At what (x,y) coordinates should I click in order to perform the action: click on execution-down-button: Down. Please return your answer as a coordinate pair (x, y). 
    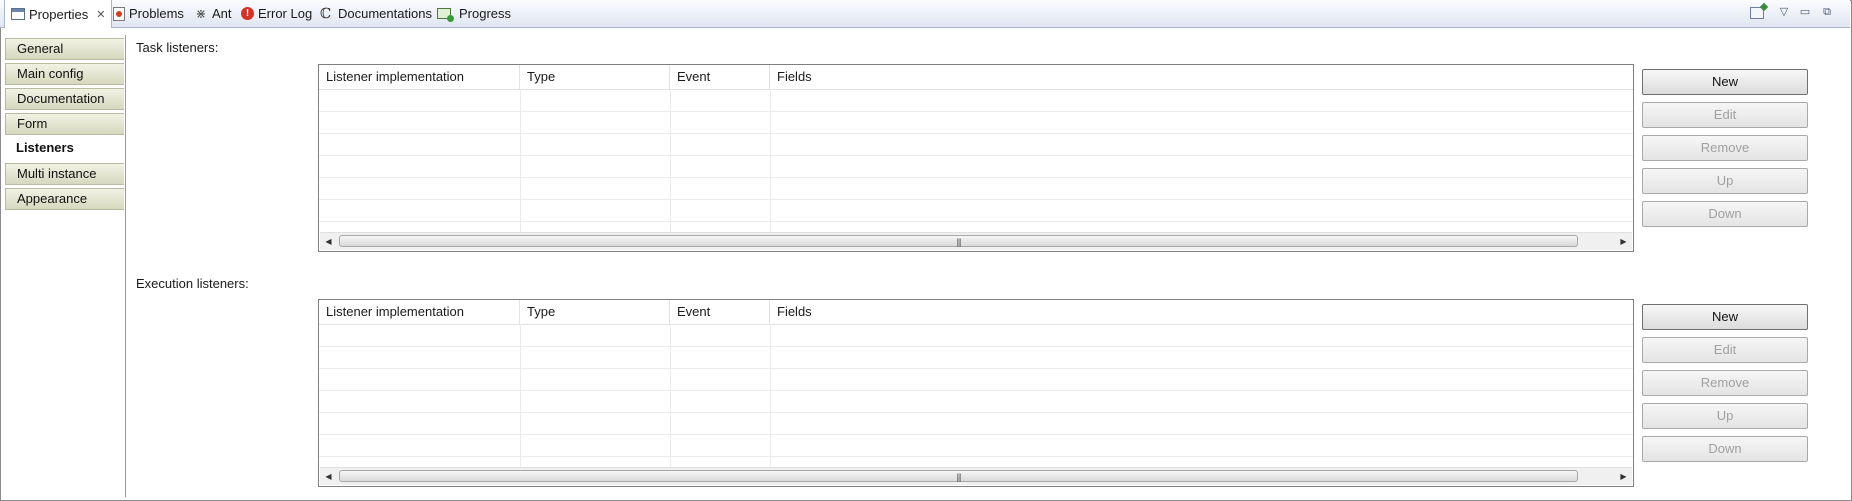
    Looking at the image, I should click on (1725, 449).